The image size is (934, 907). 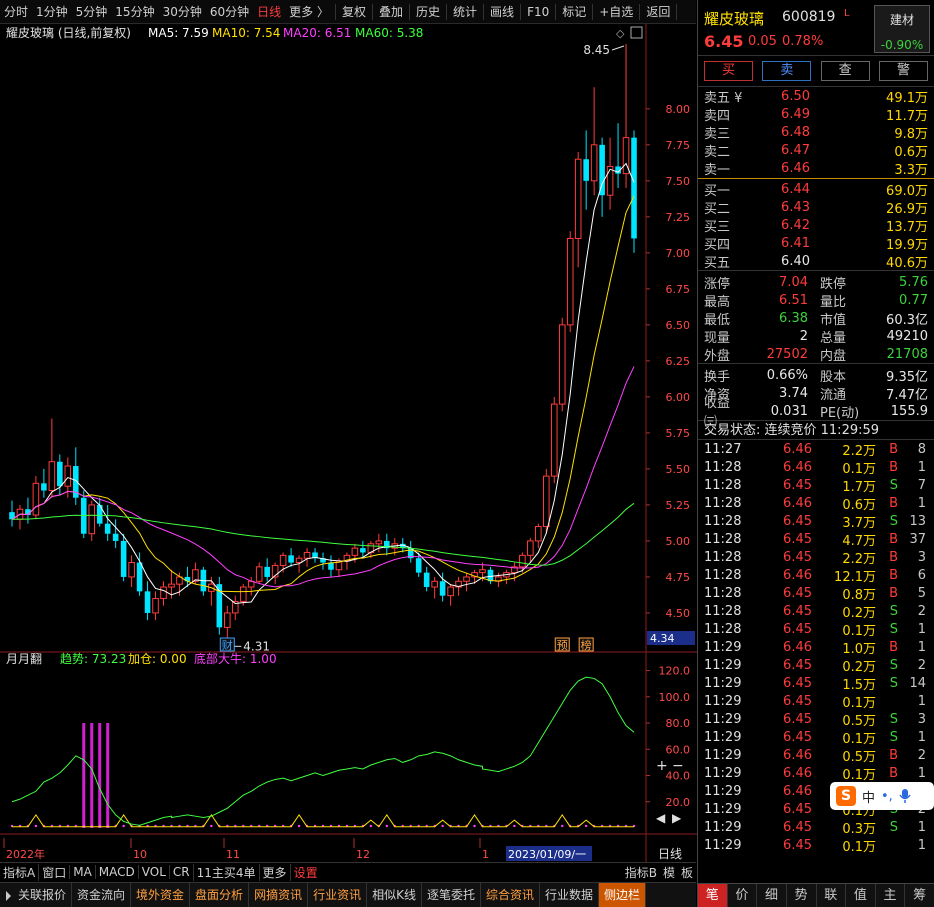 I want to click on panel-tab-6: 主, so click(x=891, y=895).